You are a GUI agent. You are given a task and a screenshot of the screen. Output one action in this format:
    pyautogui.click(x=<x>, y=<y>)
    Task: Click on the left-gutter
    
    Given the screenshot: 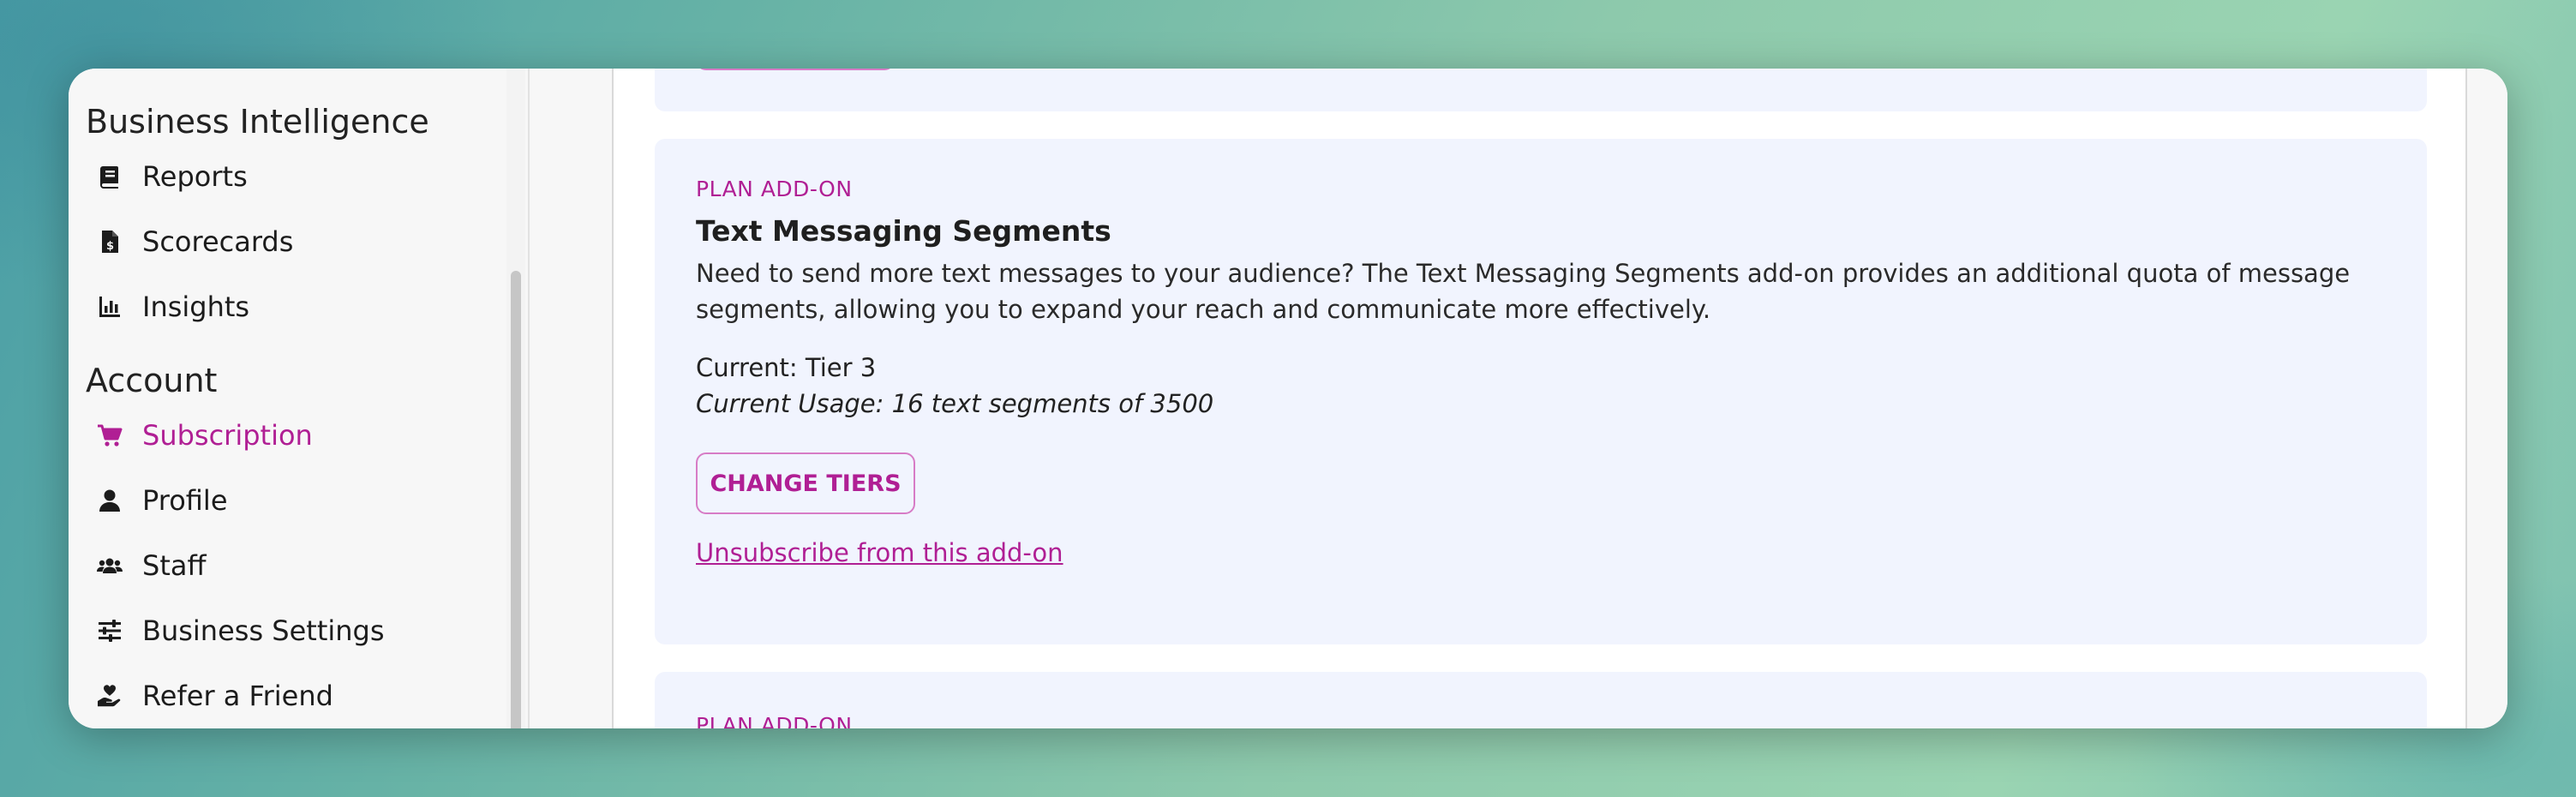 What is the action you would take?
    pyautogui.click(x=572, y=398)
    